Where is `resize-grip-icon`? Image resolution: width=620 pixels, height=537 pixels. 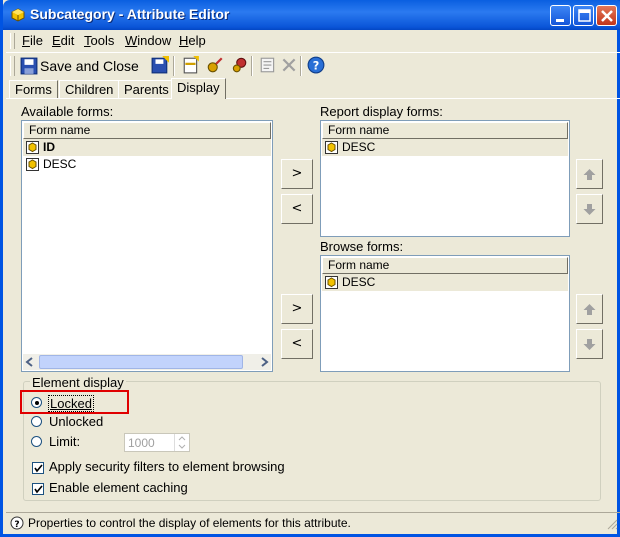 resize-grip-icon is located at coordinates (612, 524).